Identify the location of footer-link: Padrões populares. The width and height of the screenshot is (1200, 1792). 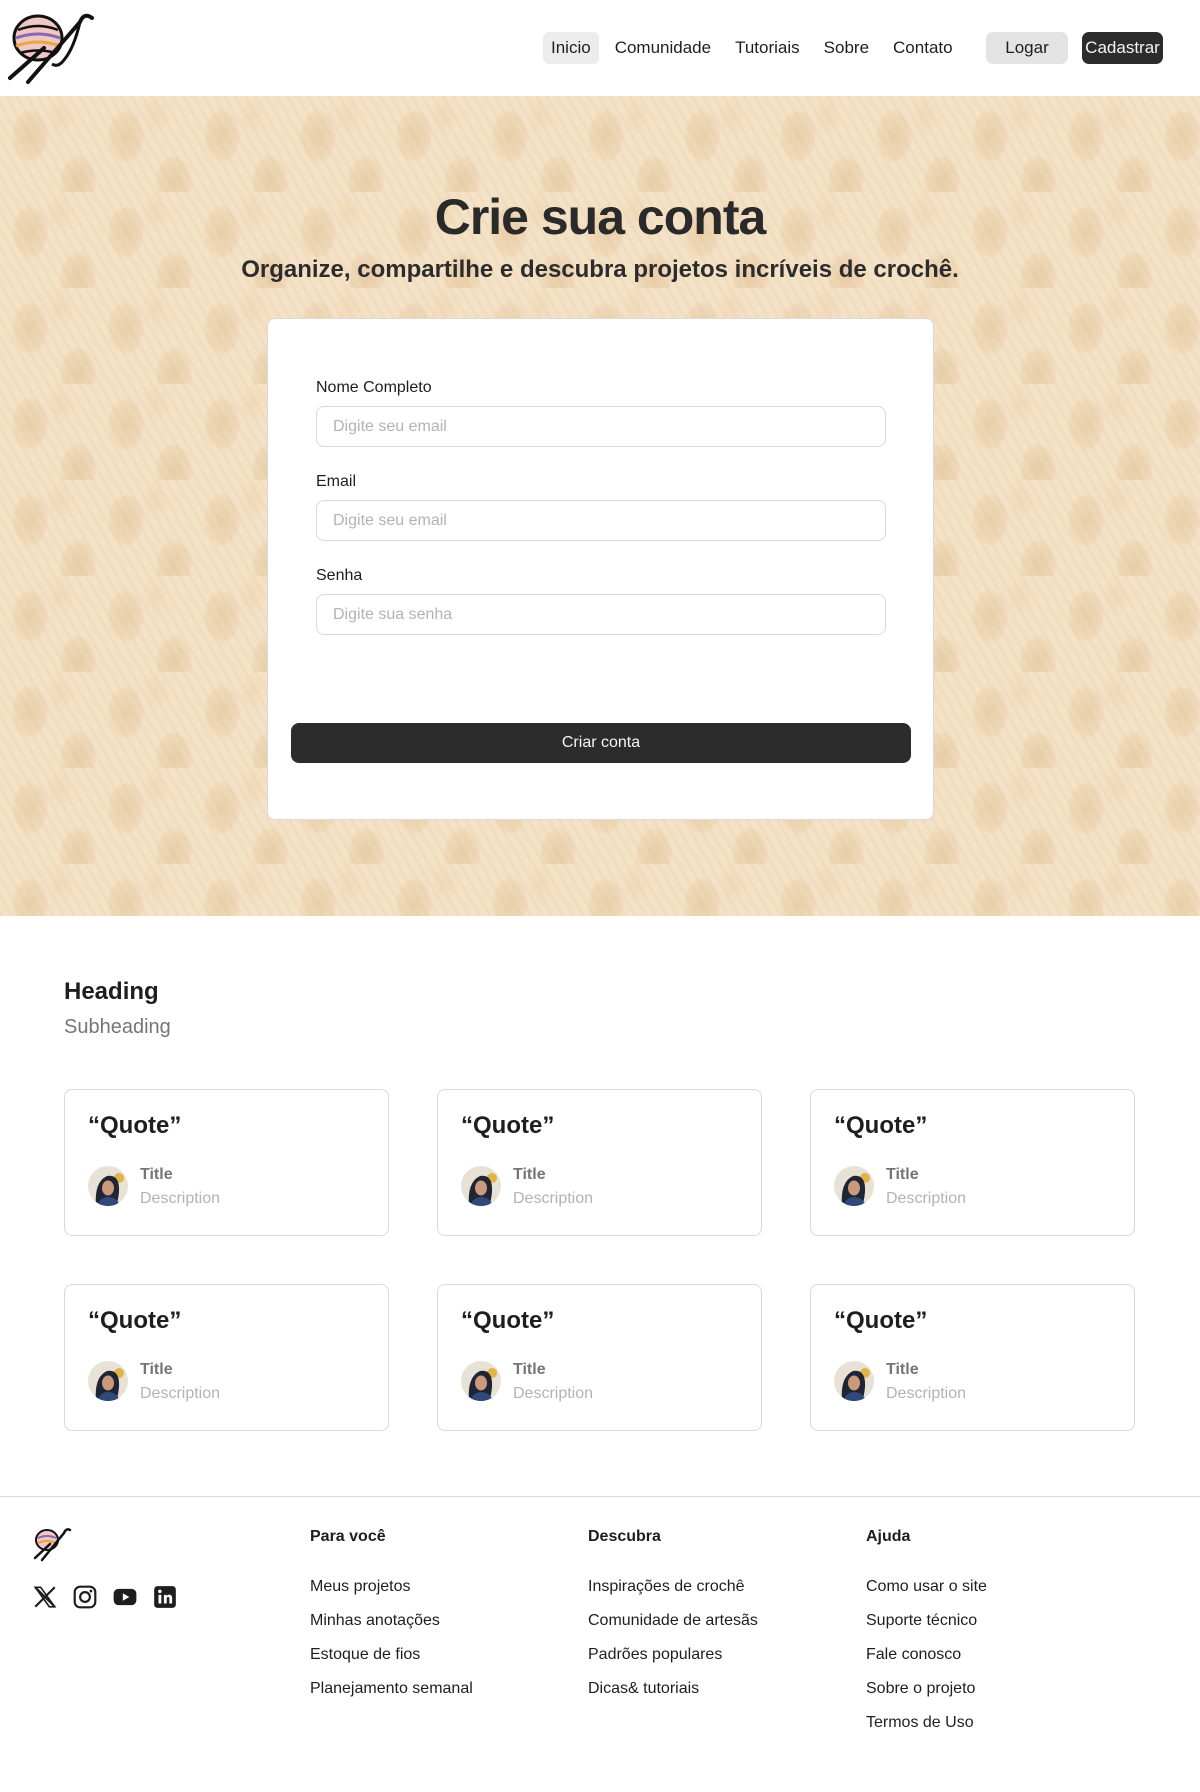
(655, 1655).